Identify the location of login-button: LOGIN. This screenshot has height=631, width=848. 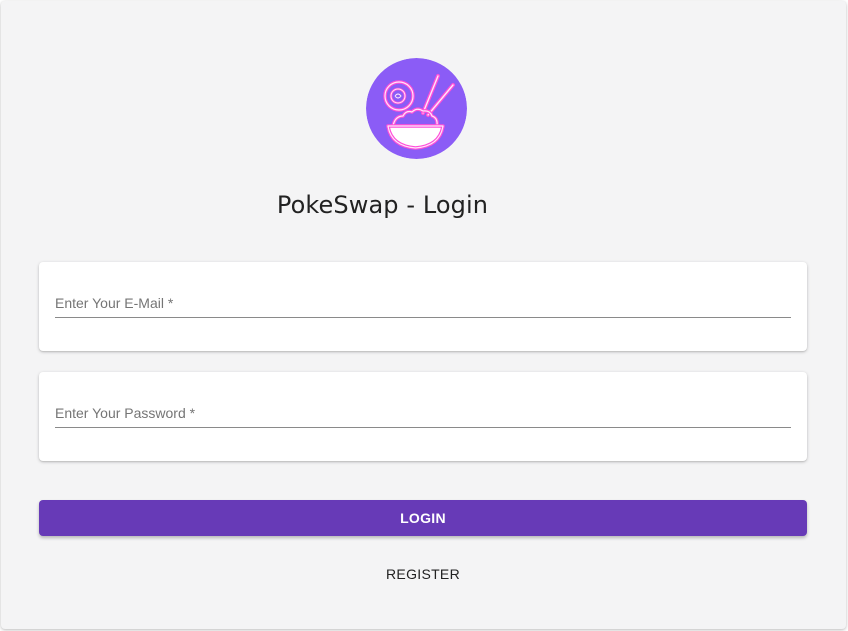
(423, 518).